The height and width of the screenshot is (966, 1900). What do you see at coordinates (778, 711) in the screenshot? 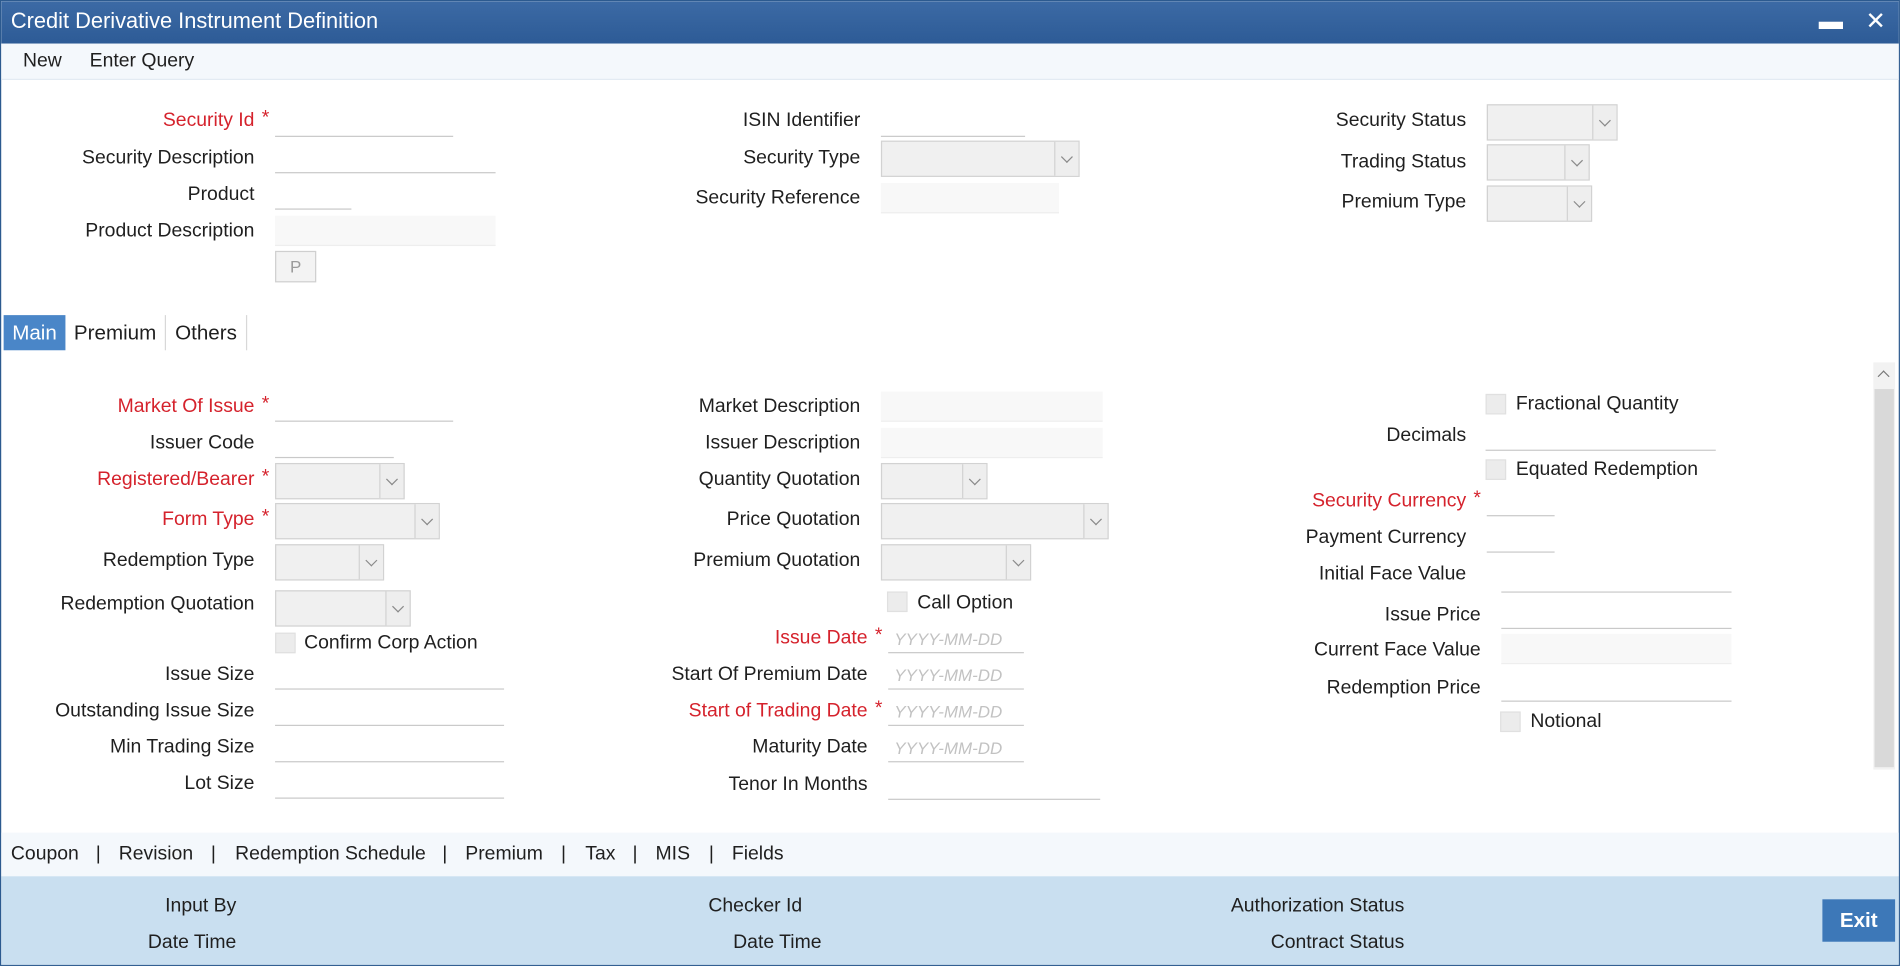
I see `start-of-trading-date-label: Start of Trading Date` at bounding box center [778, 711].